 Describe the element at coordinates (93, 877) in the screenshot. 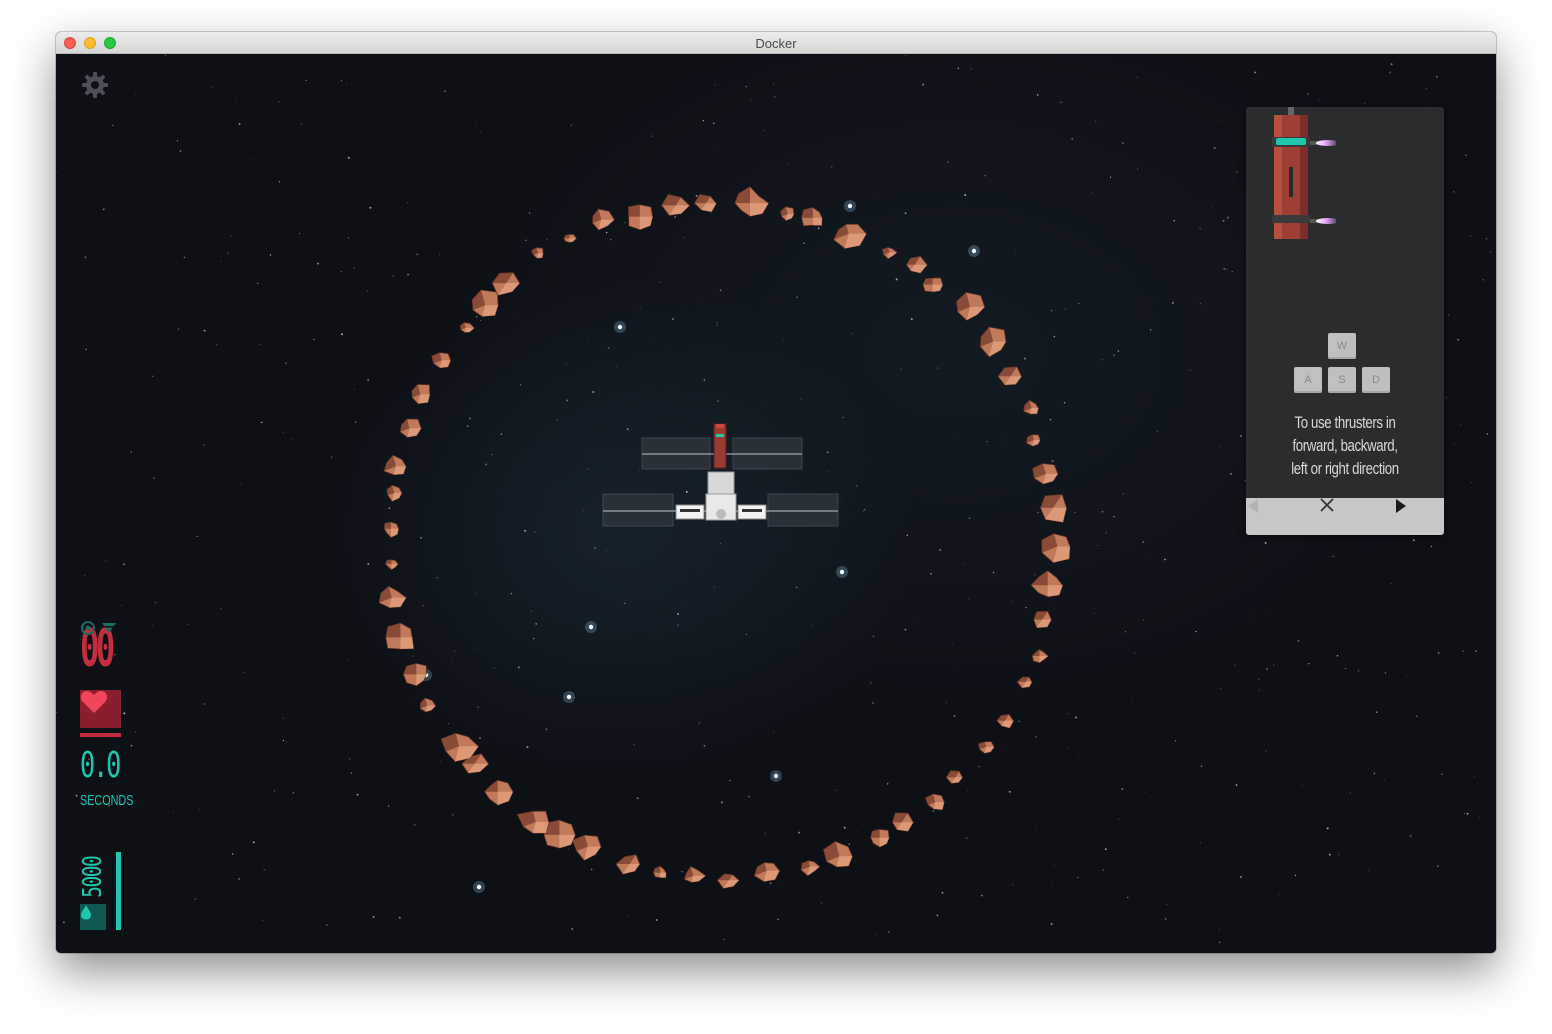

I see `fuel-counter: 5000` at that location.